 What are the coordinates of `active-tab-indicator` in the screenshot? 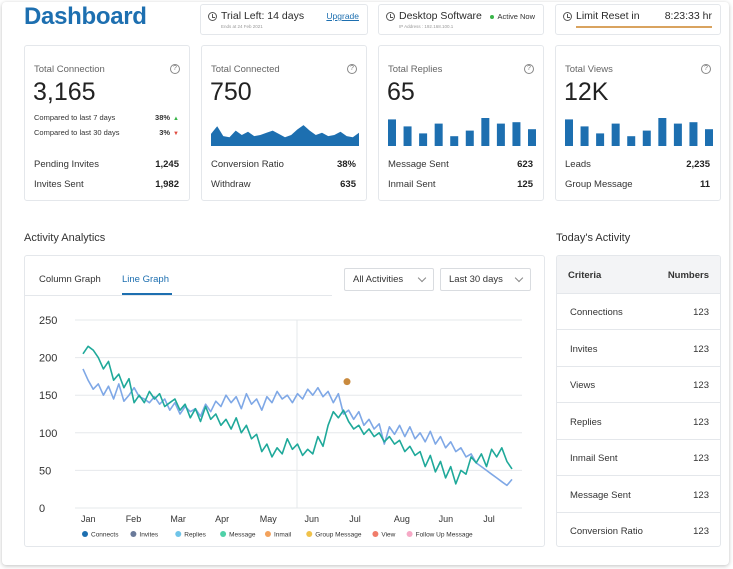 It's located at (147, 294).